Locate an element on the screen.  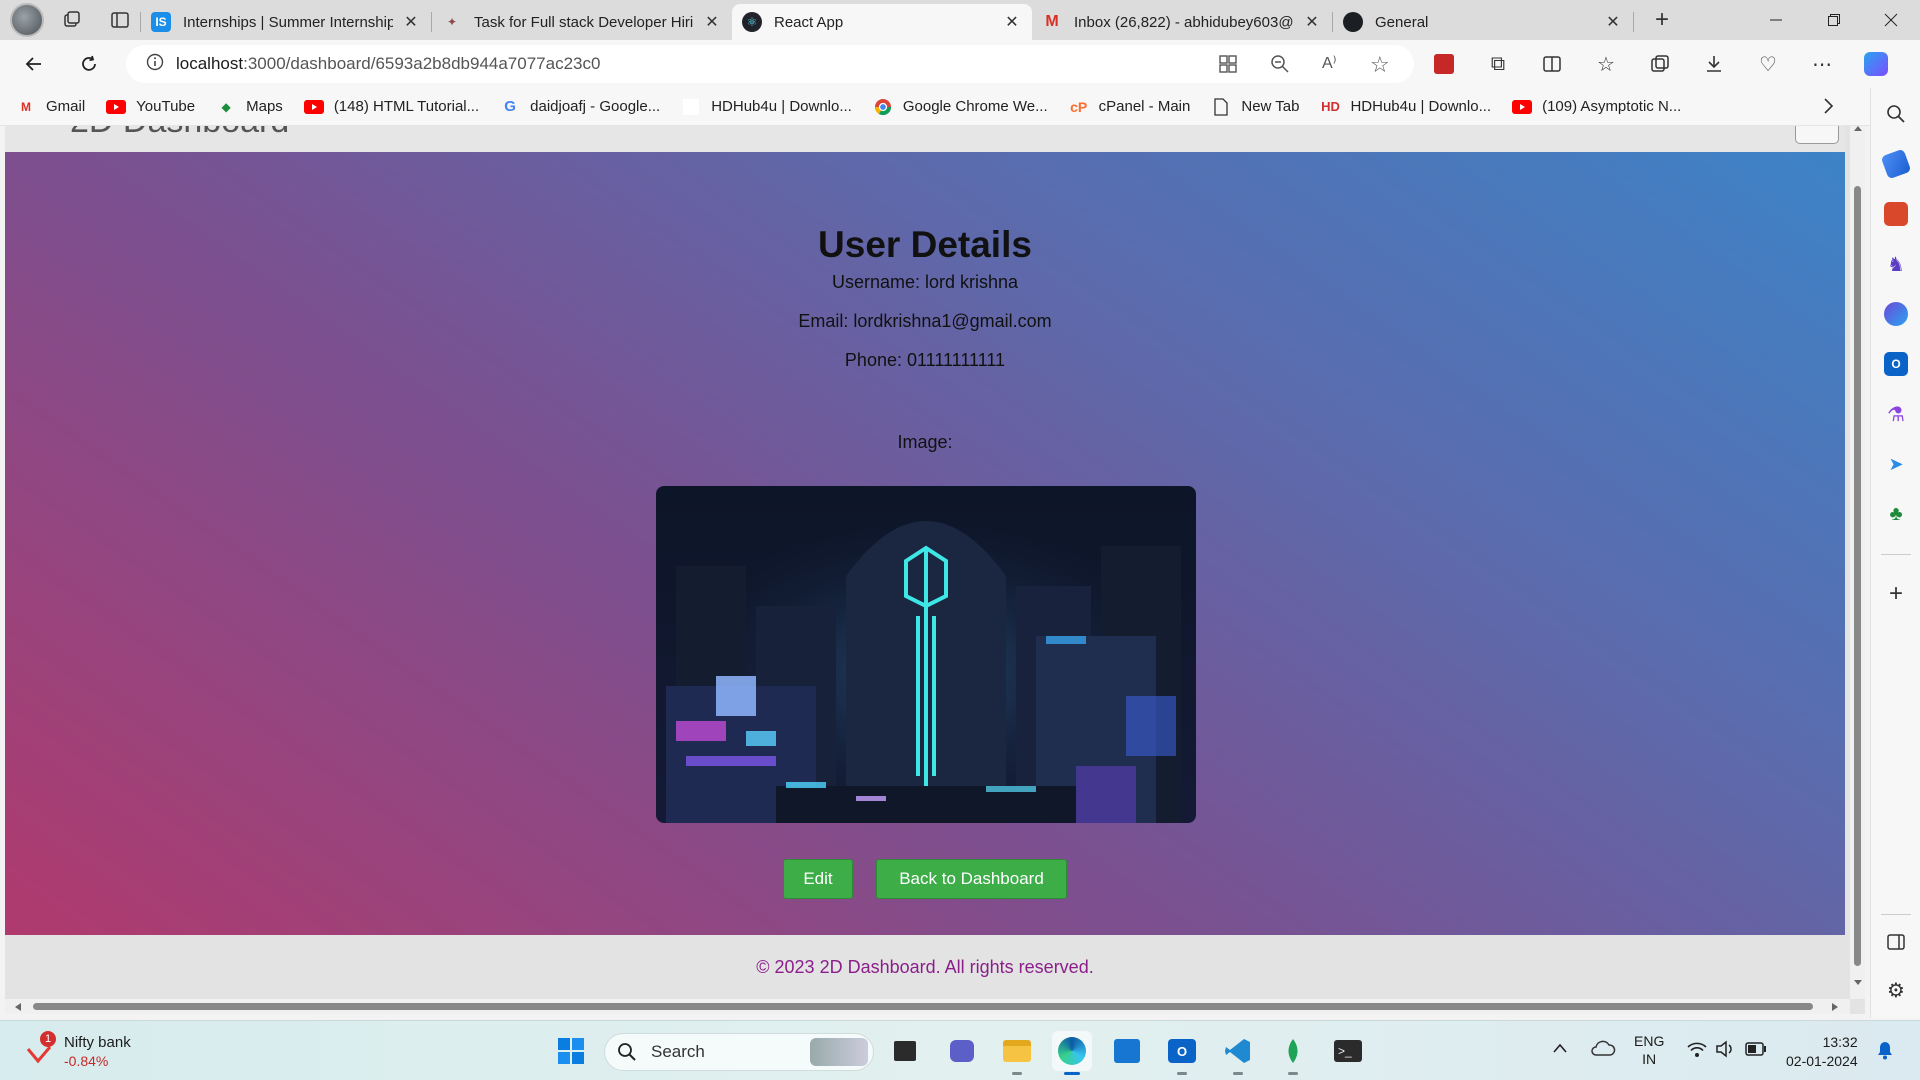
site-info-icon is located at coordinates (155, 64).